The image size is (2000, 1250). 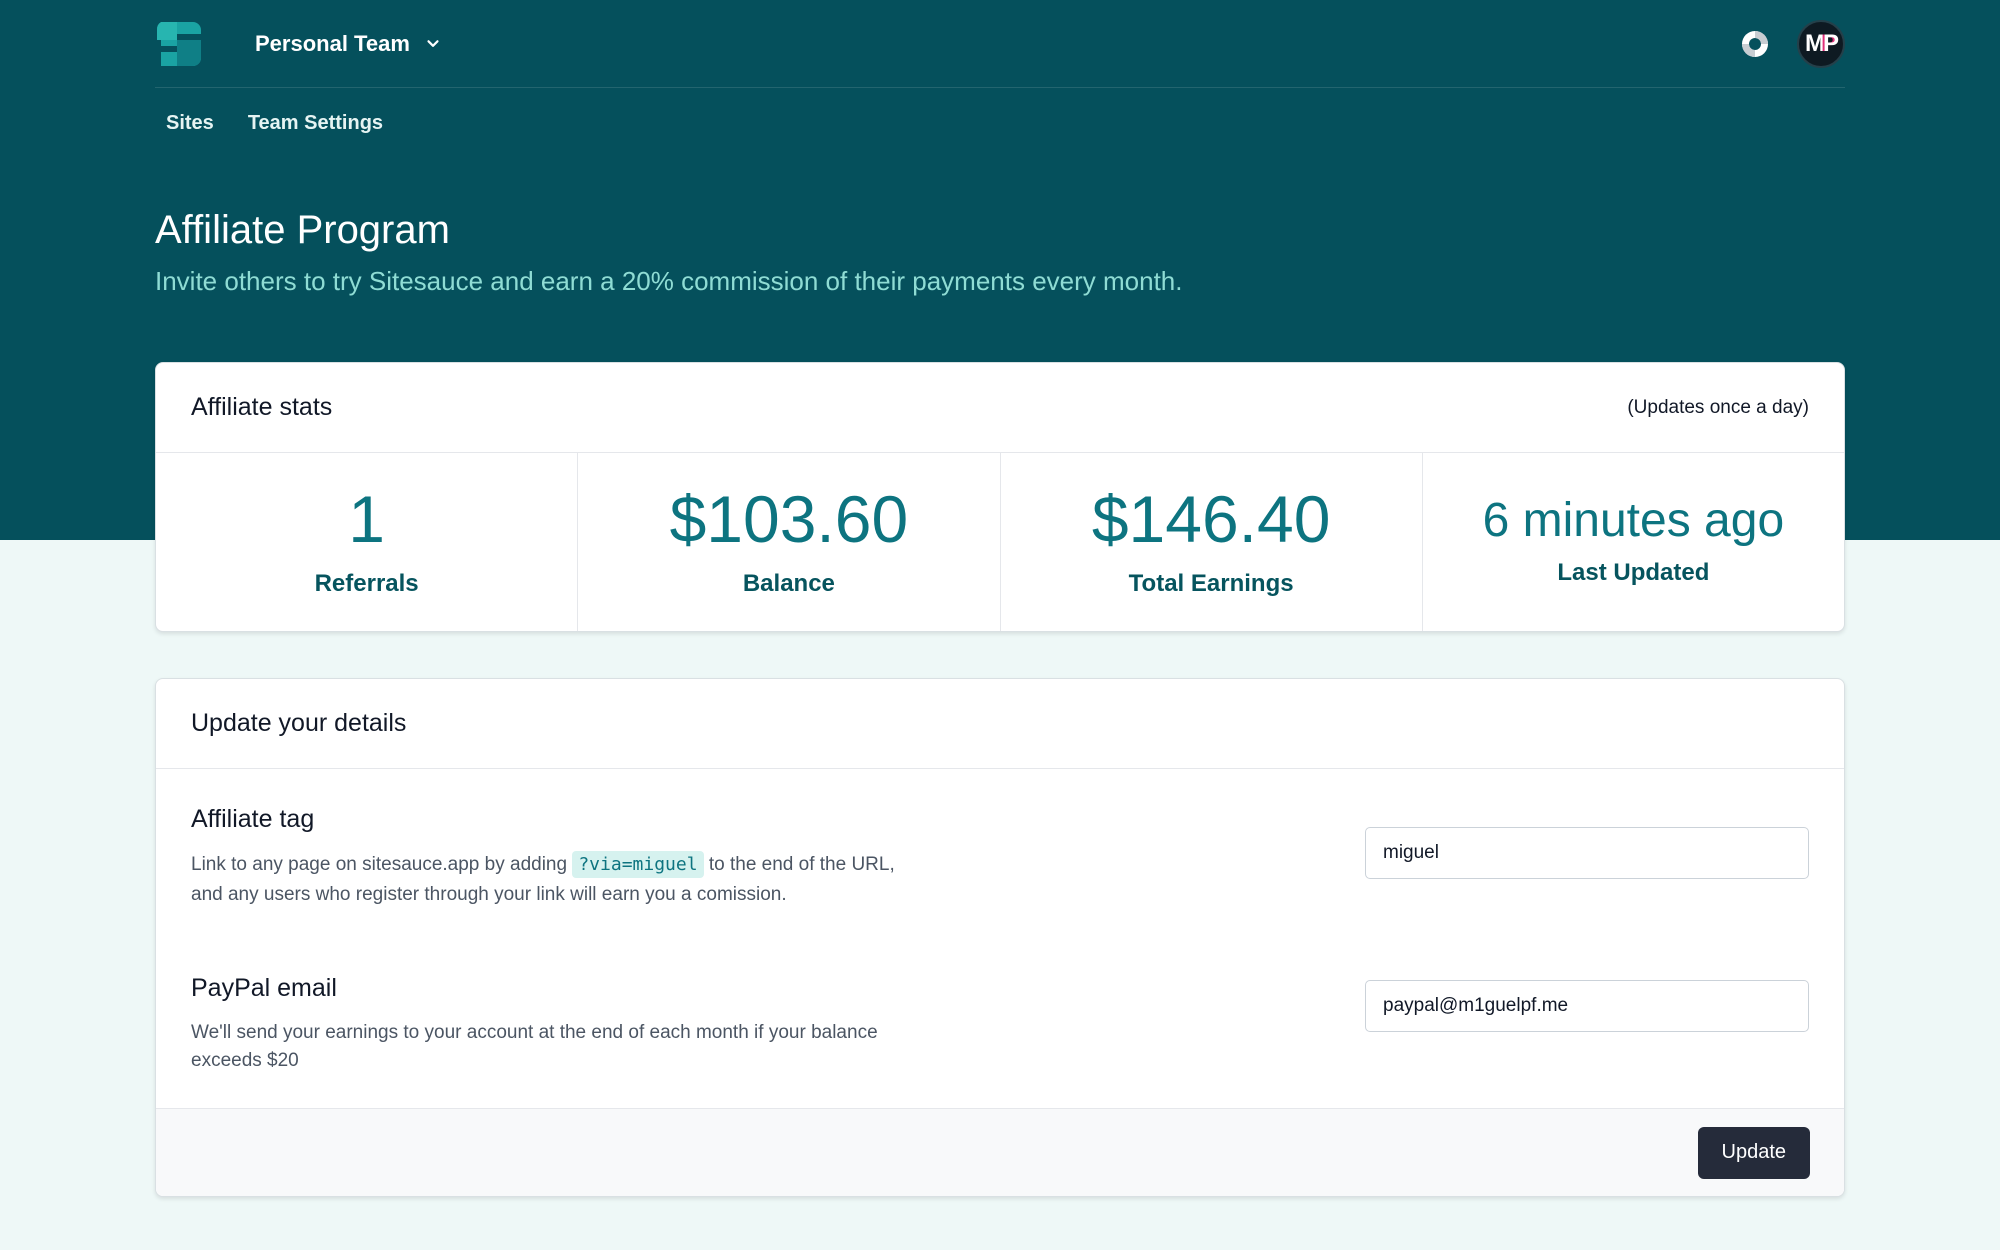 What do you see at coordinates (788, 583) in the screenshot?
I see `stat-label: Balance` at bounding box center [788, 583].